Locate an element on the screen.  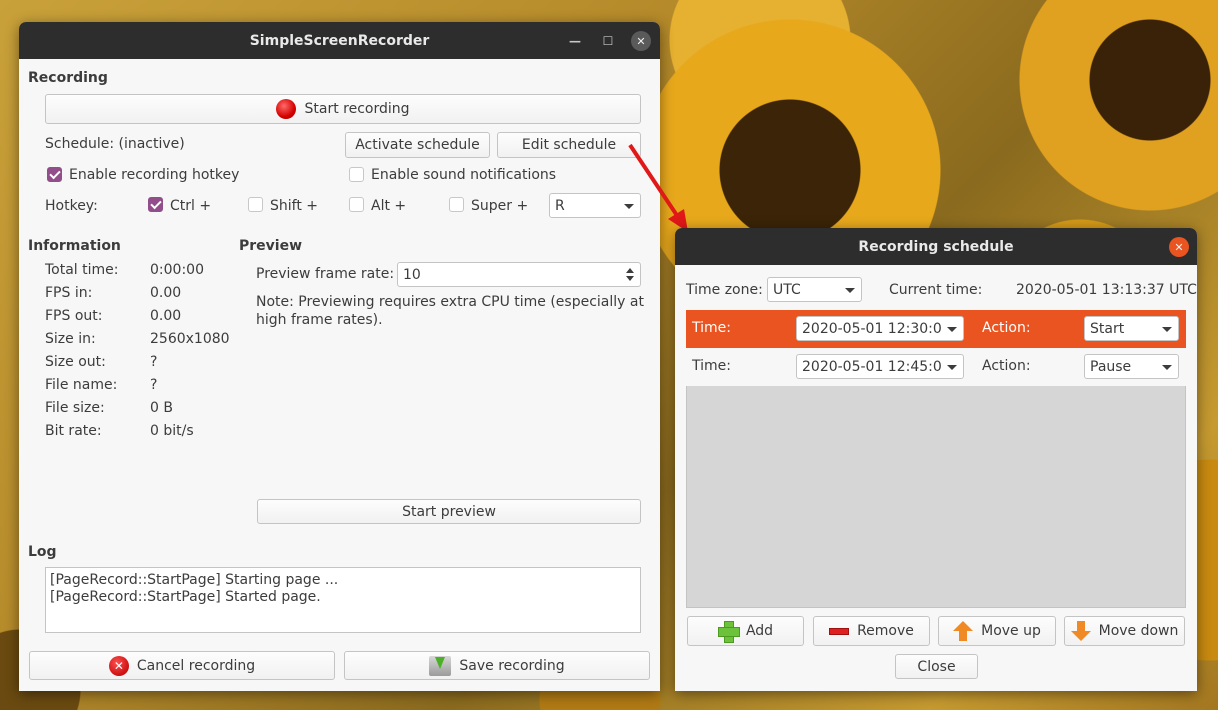
activate-schedule-button: Activate schedule is located at coordinates (417, 145).